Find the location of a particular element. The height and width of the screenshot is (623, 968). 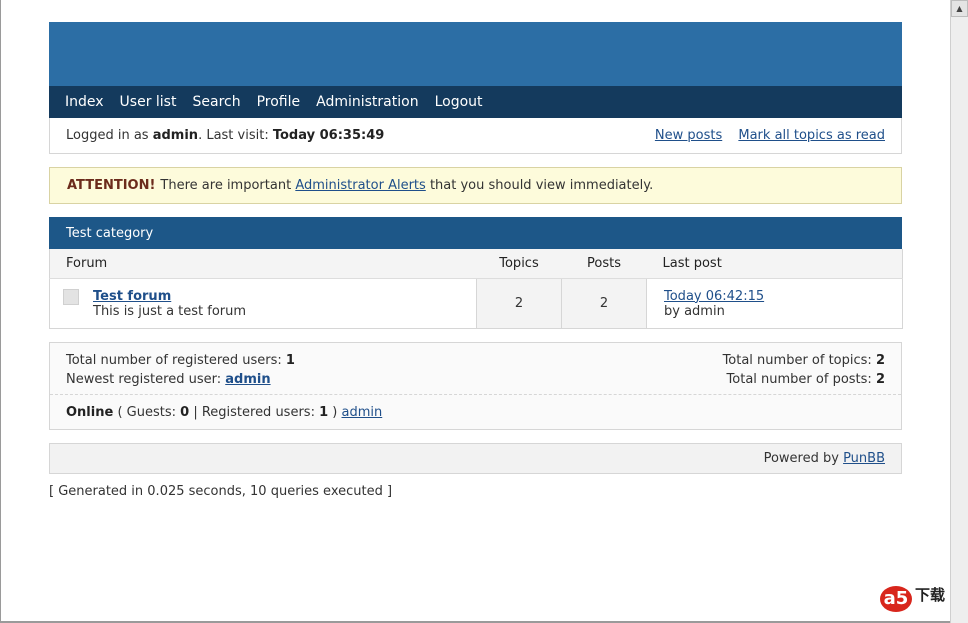

category-header: Test category is located at coordinates (475, 233).